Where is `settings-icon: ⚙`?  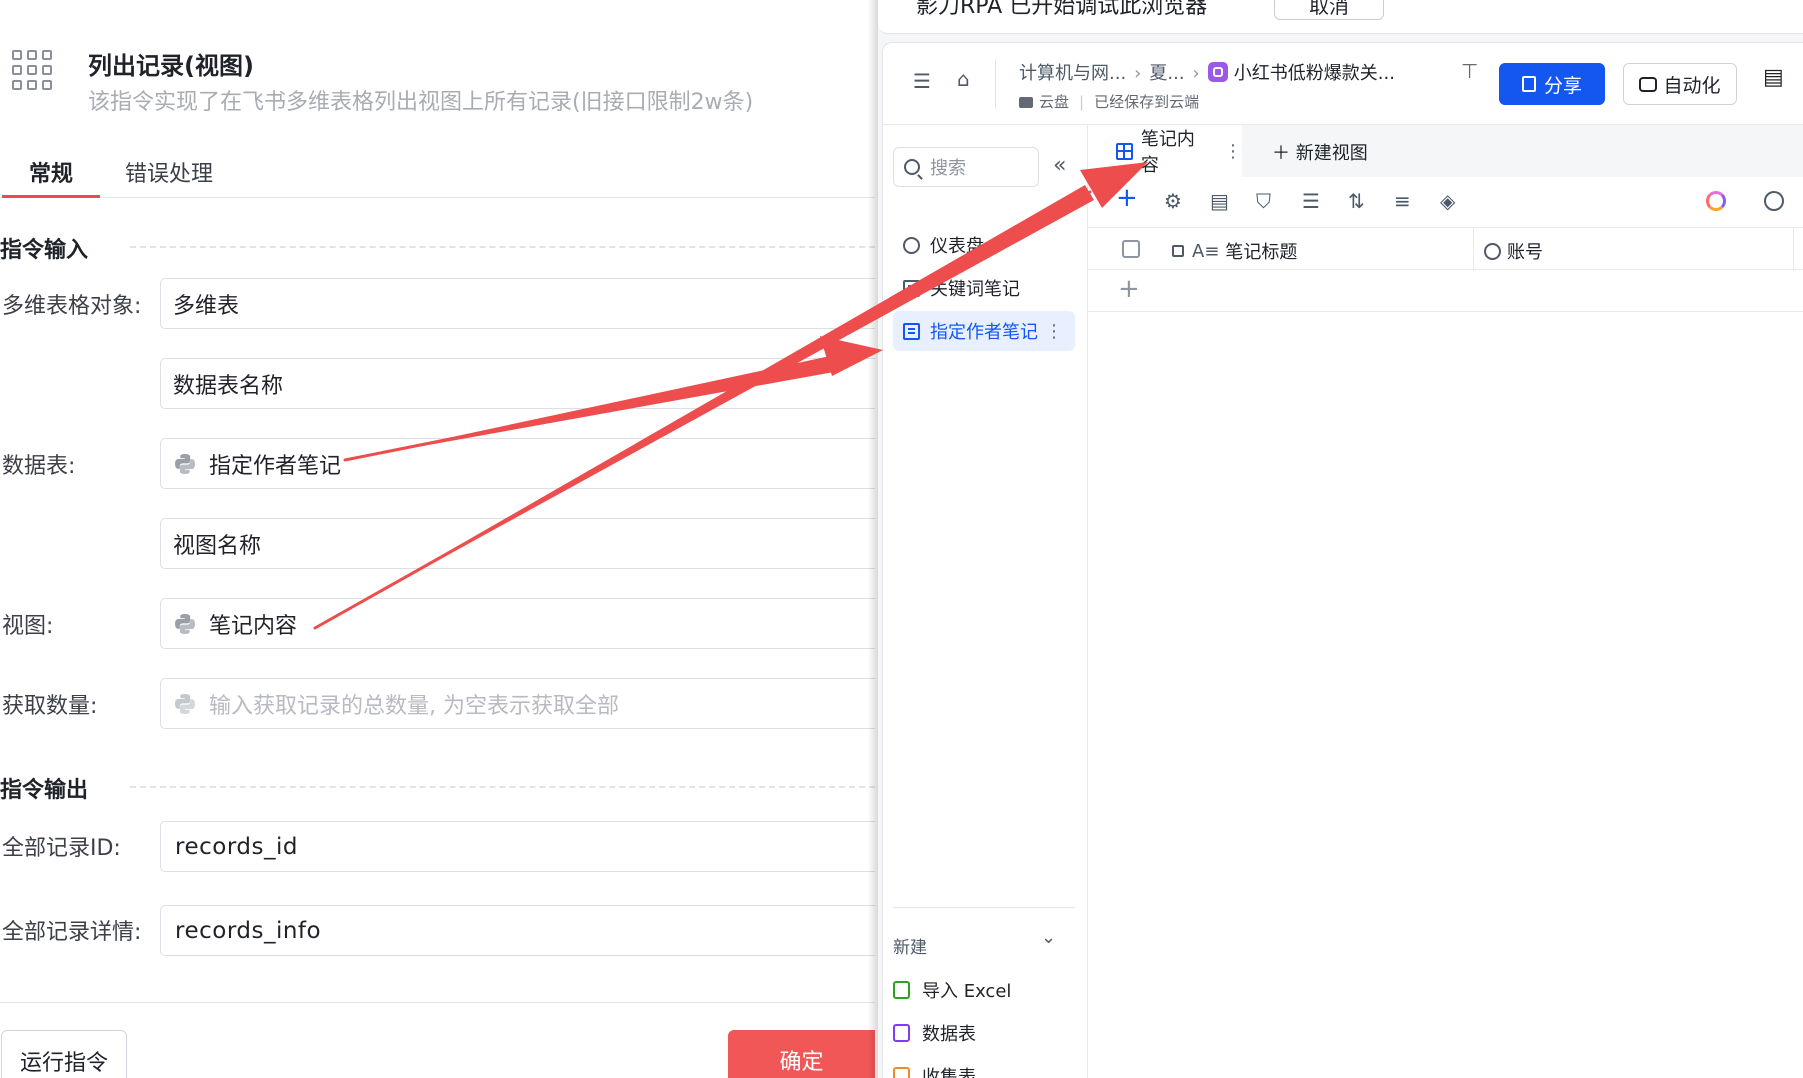
settings-icon: ⚙ is located at coordinates (1173, 201).